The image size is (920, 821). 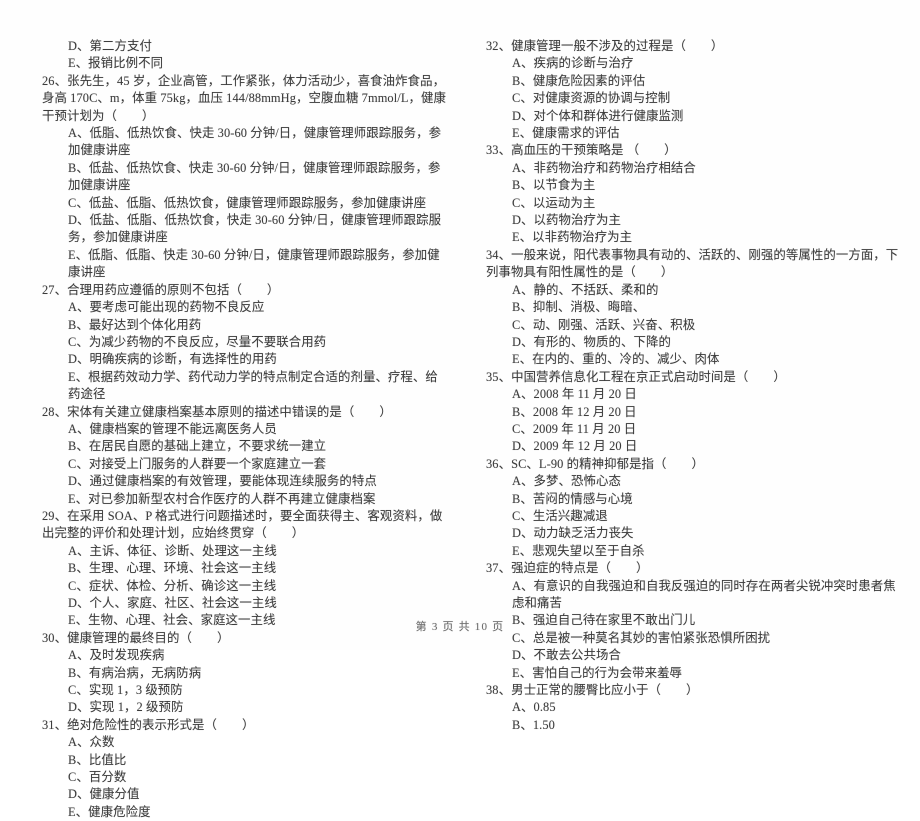 What do you see at coordinates (172, 603) in the screenshot?
I see `option-line: D、个人、家庭、社区、社会这一主线` at bounding box center [172, 603].